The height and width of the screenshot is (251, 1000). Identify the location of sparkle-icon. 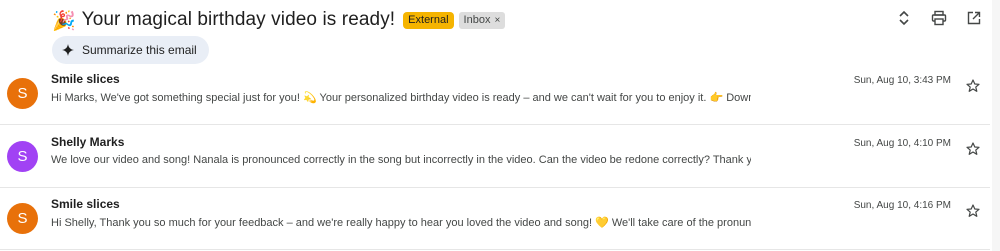
(68, 50).